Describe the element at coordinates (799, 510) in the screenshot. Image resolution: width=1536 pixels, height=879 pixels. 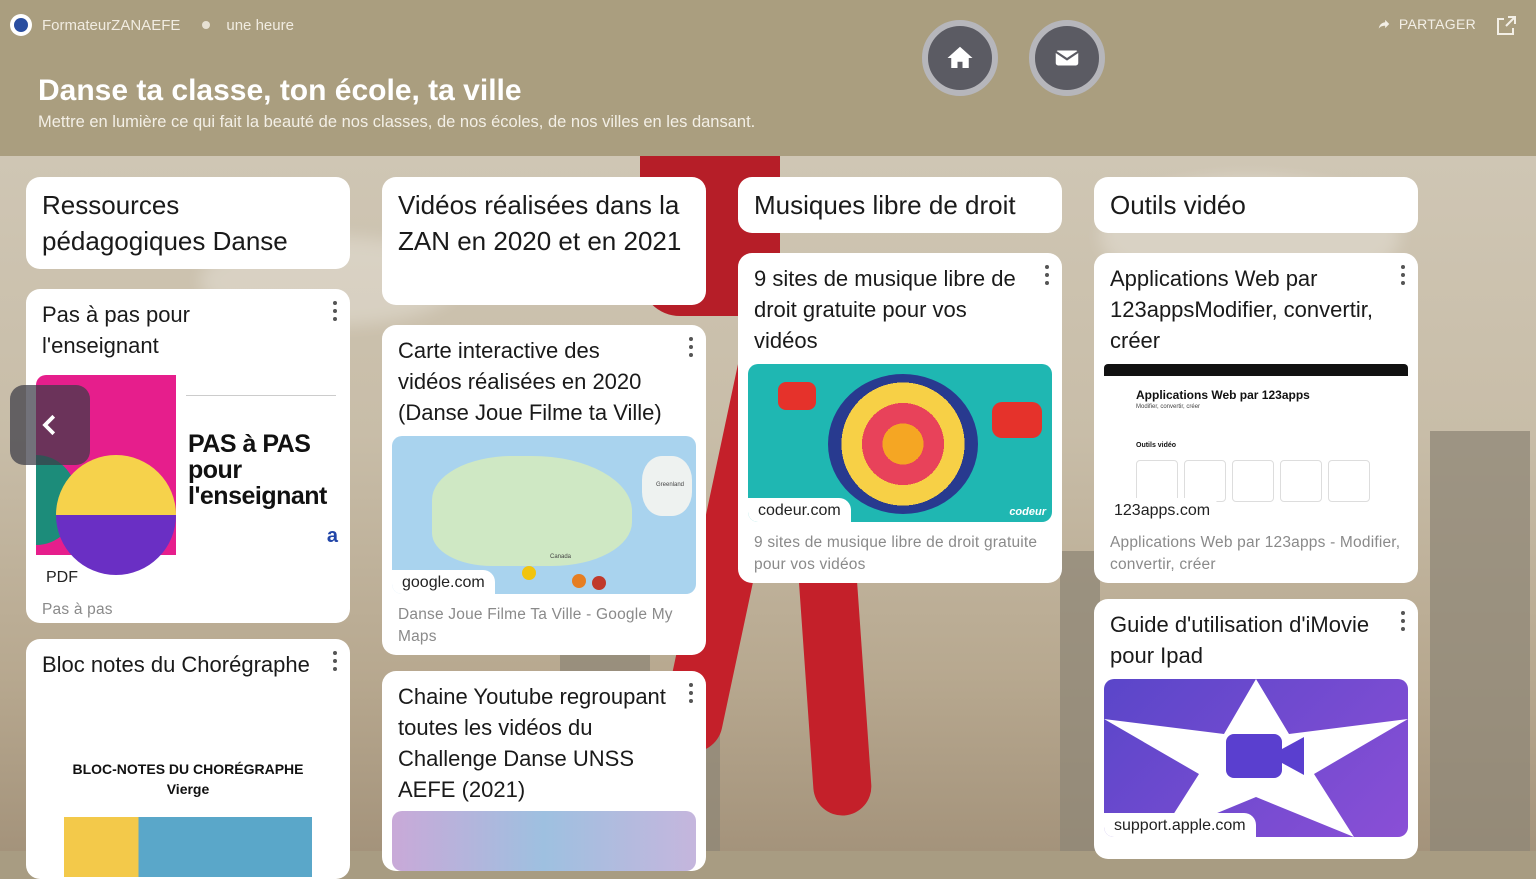
I see `link-domain: codeur.com` at that location.